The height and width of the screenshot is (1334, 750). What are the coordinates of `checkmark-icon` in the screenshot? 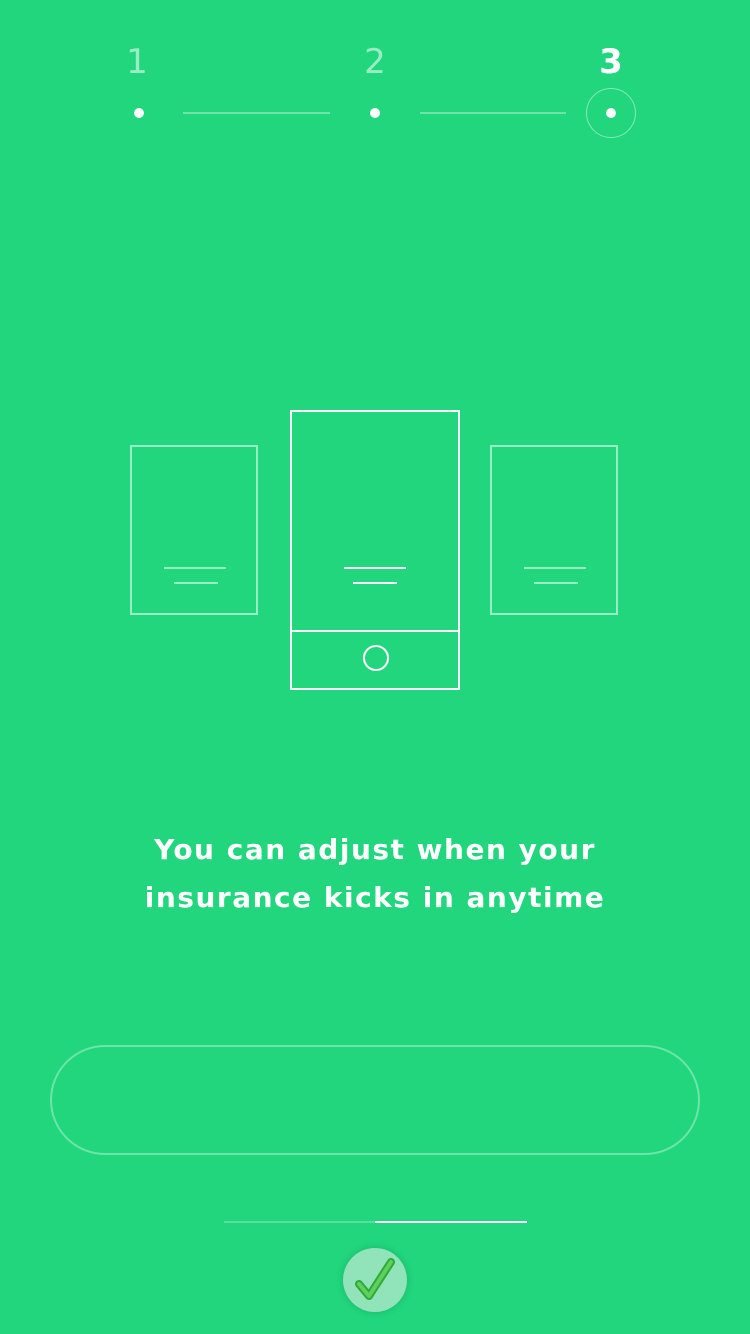 It's located at (375, 1279).